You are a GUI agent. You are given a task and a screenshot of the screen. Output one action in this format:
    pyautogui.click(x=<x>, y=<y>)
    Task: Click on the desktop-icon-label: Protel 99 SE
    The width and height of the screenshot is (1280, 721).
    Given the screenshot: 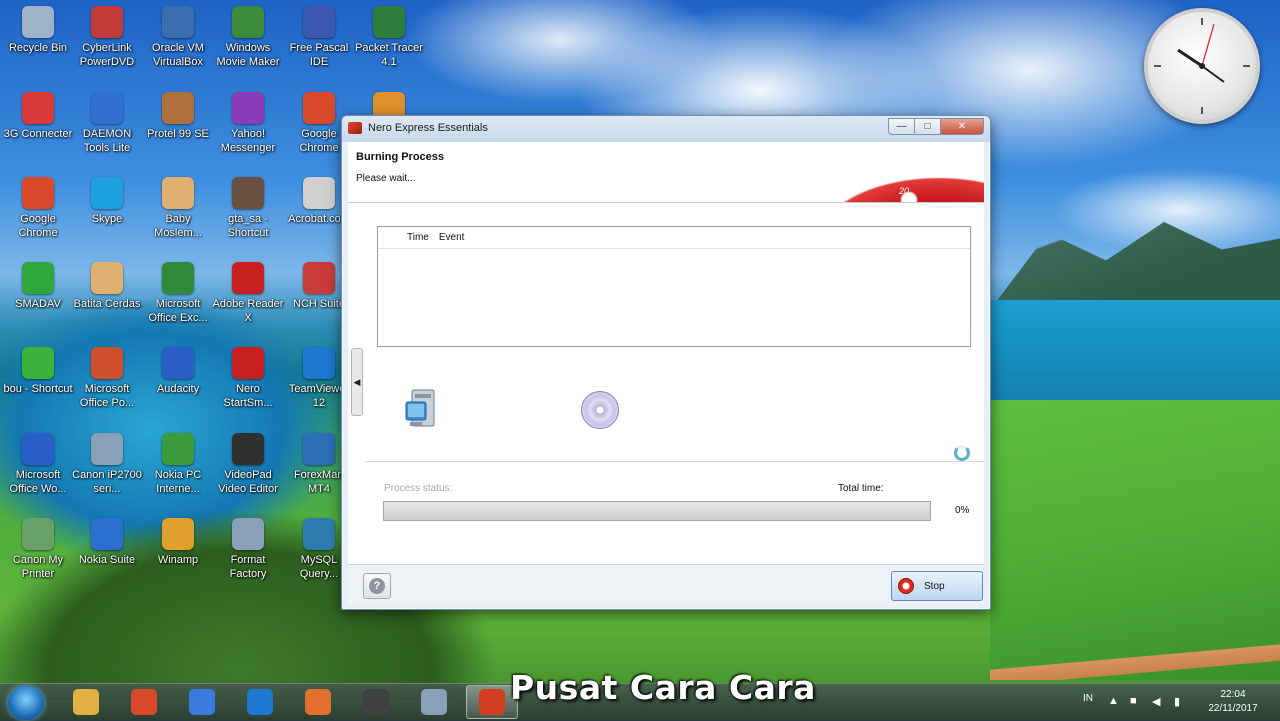 What is the action you would take?
    pyautogui.click(x=178, y=134)
    